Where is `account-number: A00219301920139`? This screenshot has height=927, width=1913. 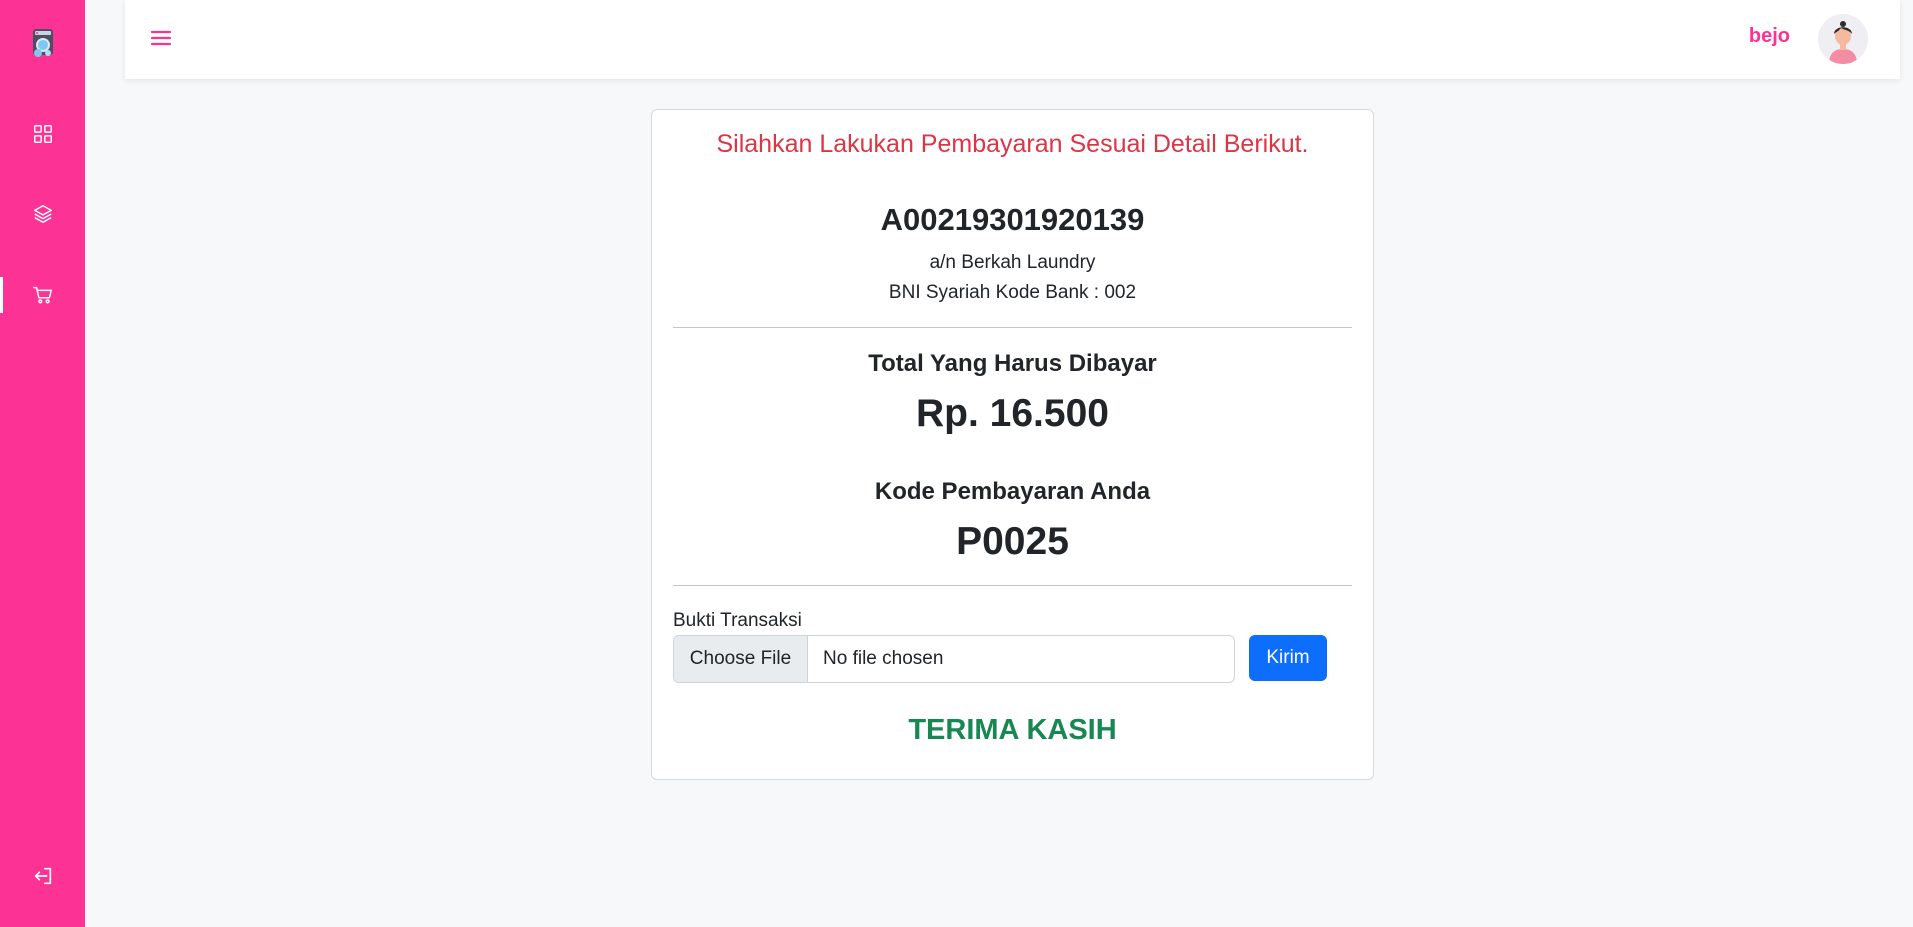
account-number: A00219301920139 is located at coordinates (1012, 219).